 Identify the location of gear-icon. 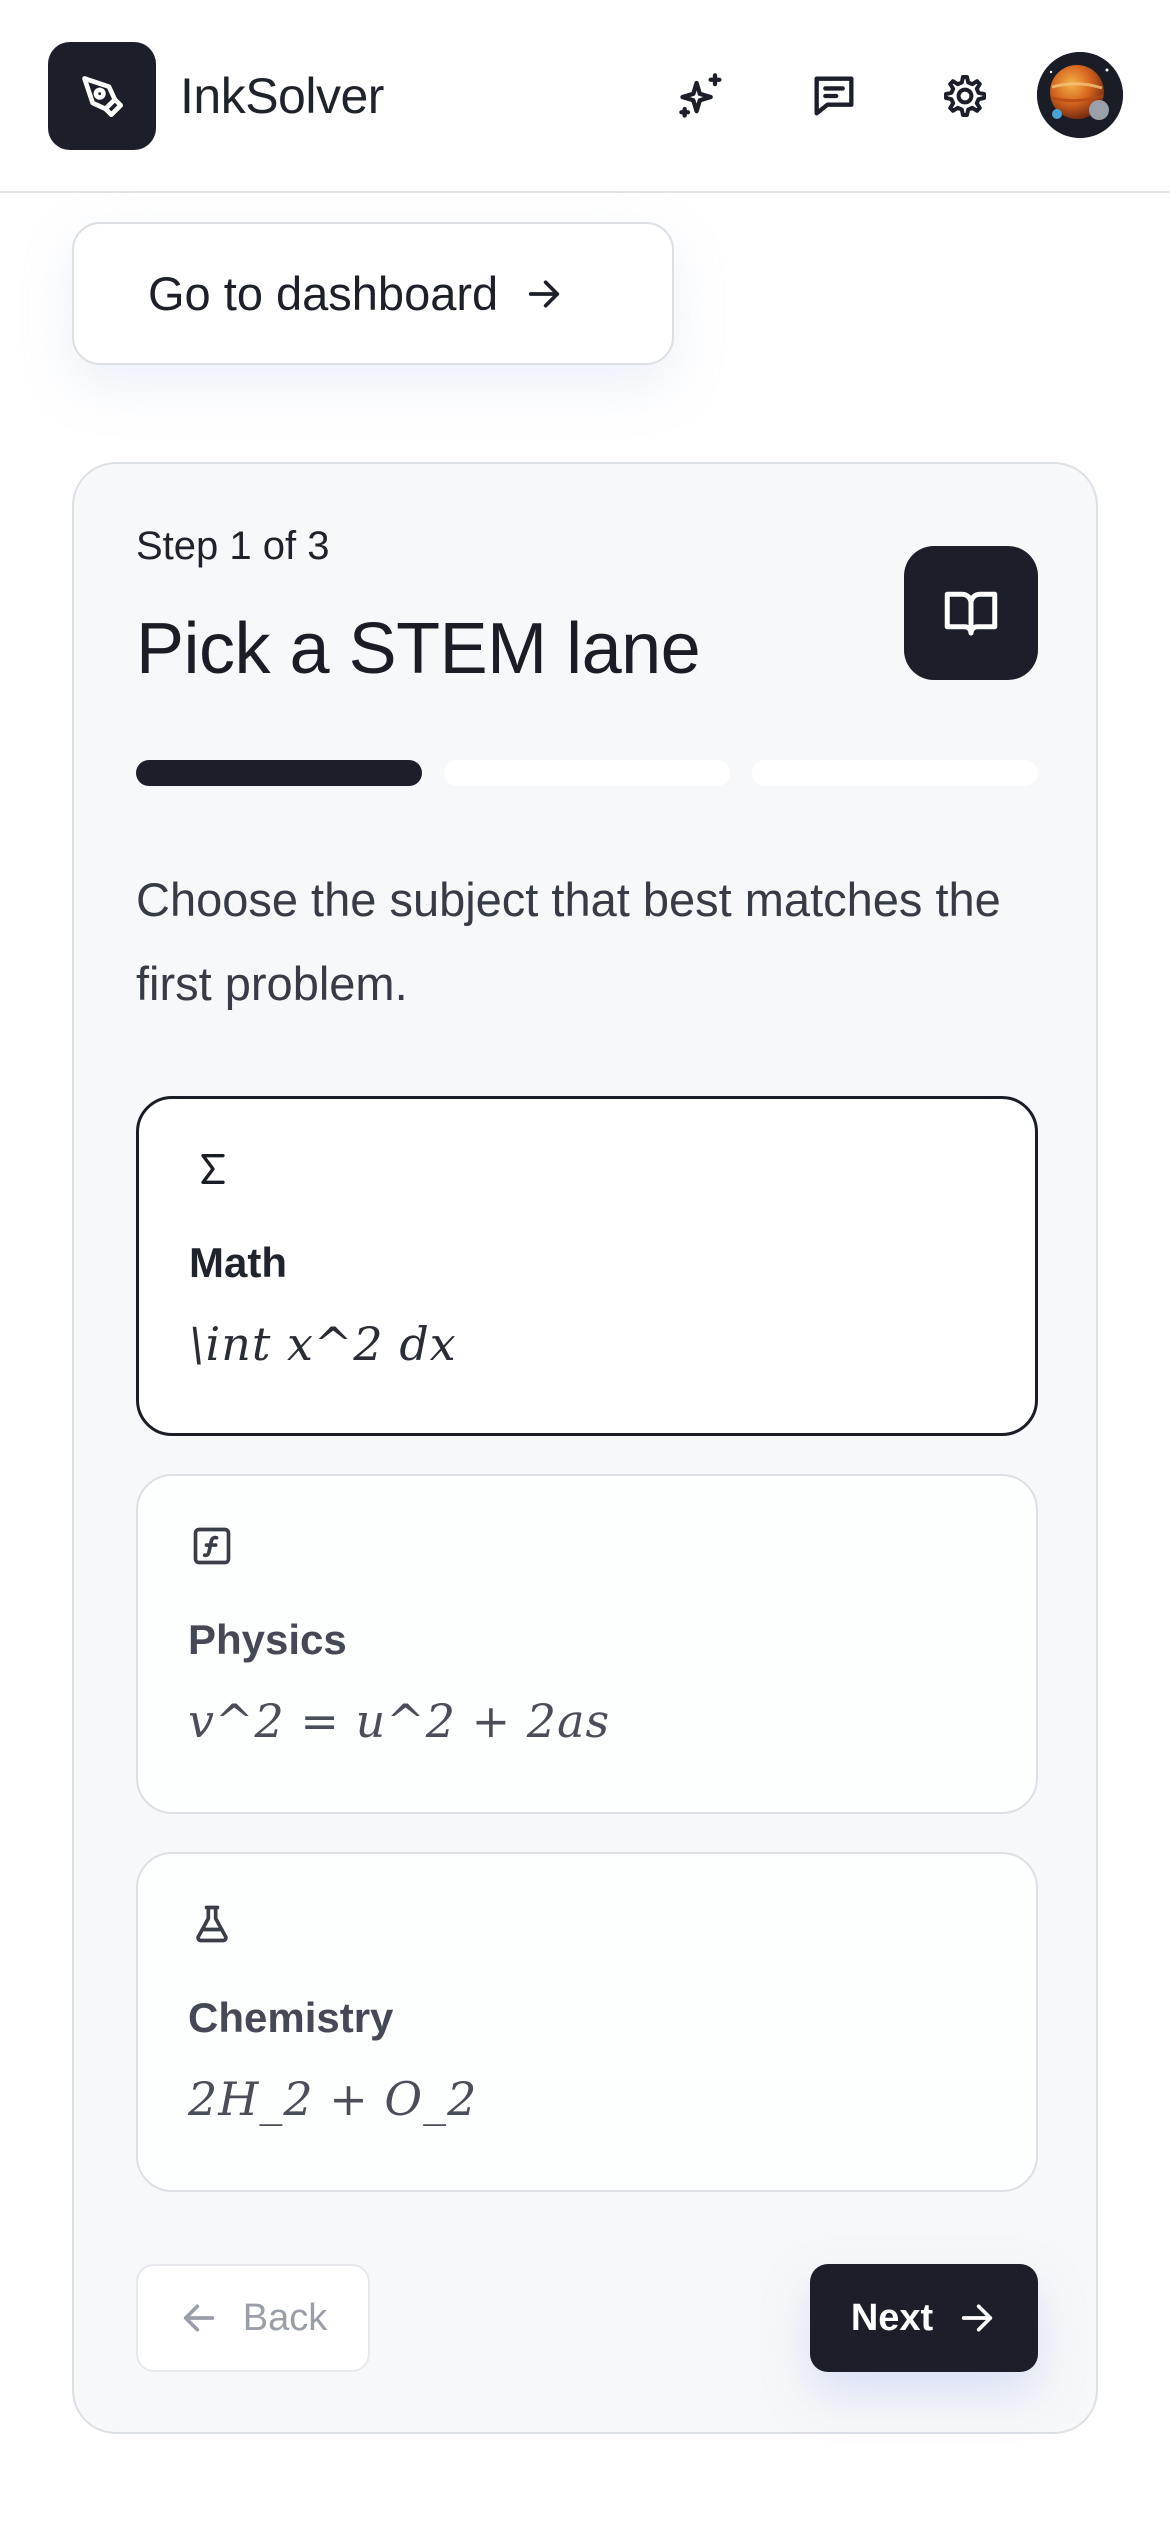
(965, 96).